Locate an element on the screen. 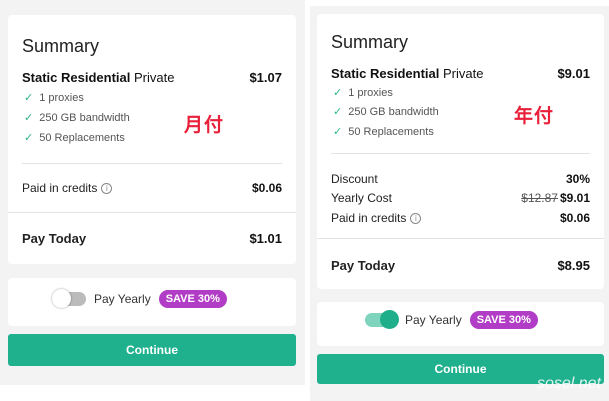 This screenshot has height=401, width=609. toggle-card-yearly: Pay Yearly SAVE 30% is located at coordinates (460, 324).